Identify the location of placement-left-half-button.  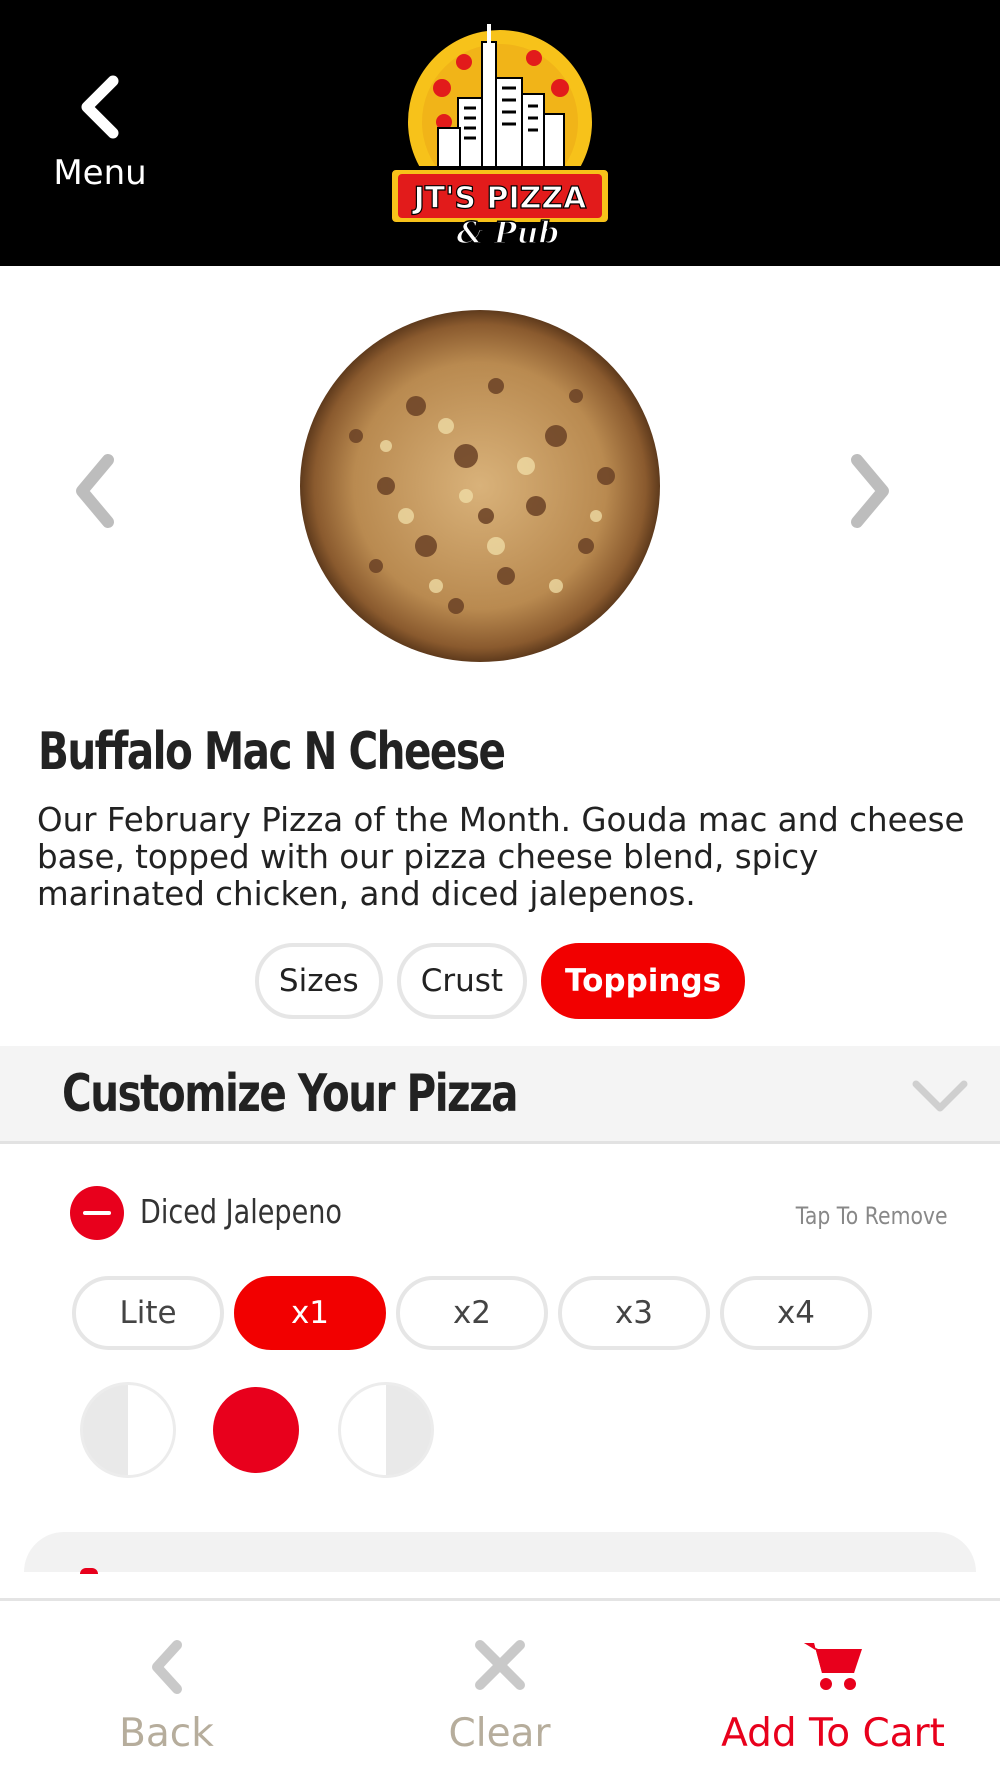
(128, 1430).